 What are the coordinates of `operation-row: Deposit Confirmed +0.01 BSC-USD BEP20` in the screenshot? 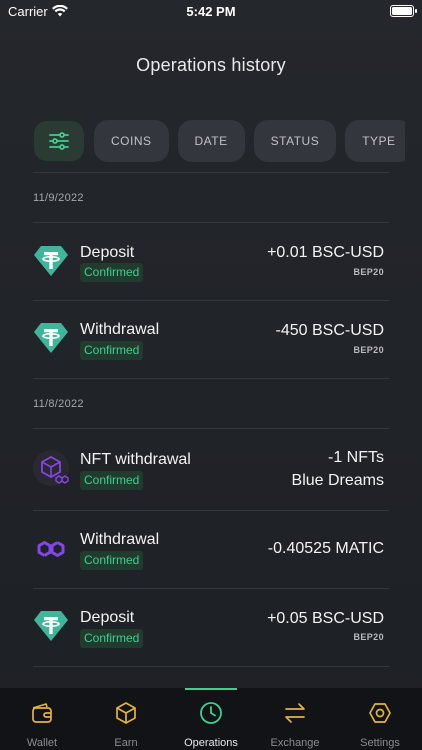 It's located at (211, 261).